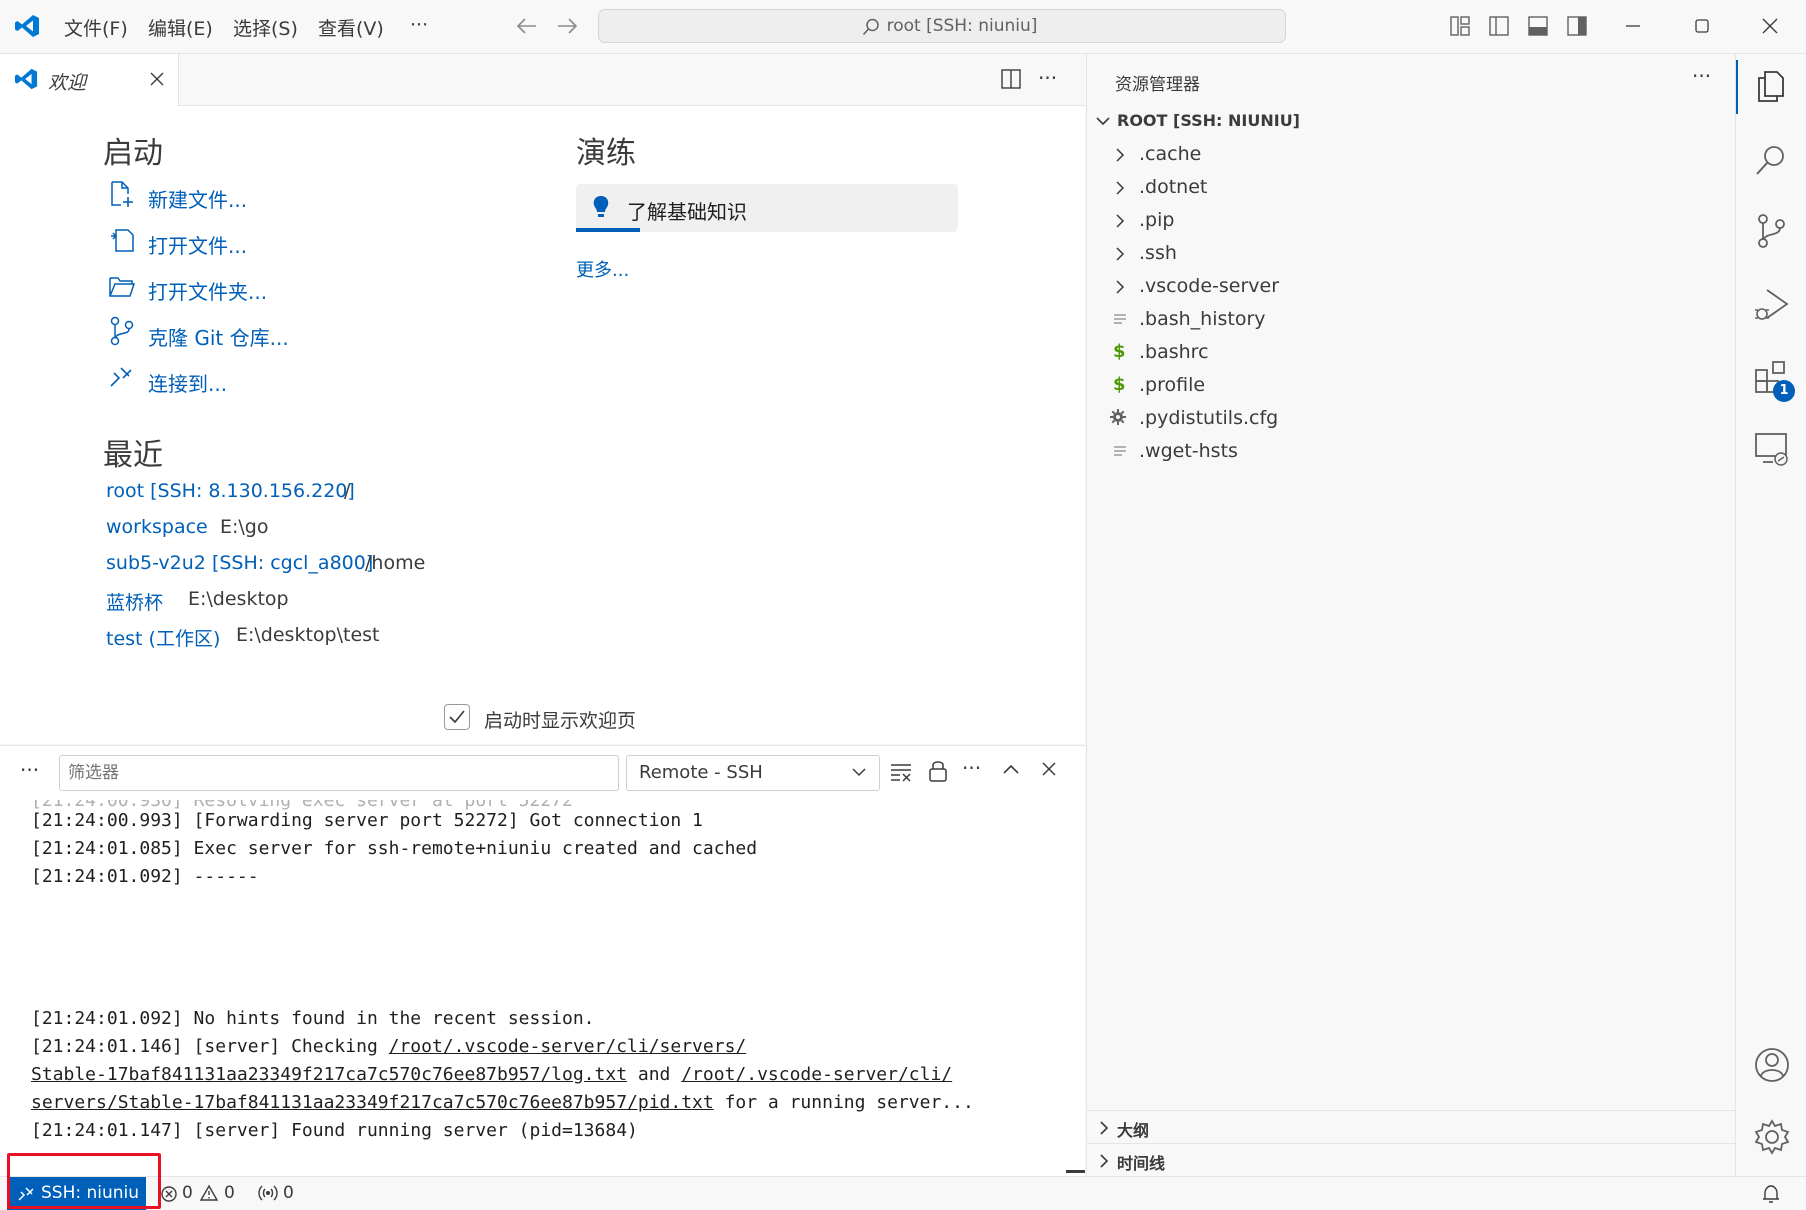  Describe the element at coordinates (567, 26) in the screenshot. I see `forward-arrow-icon` at that location.